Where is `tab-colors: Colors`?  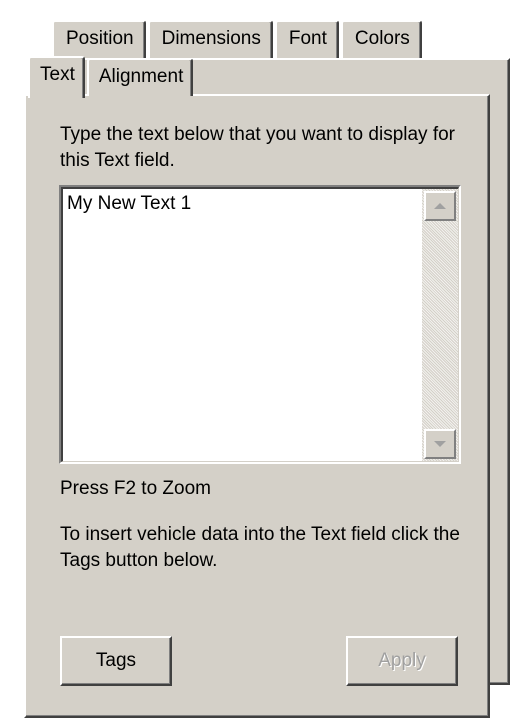 tab-colors: Colors is located at coordinates (381, 40).